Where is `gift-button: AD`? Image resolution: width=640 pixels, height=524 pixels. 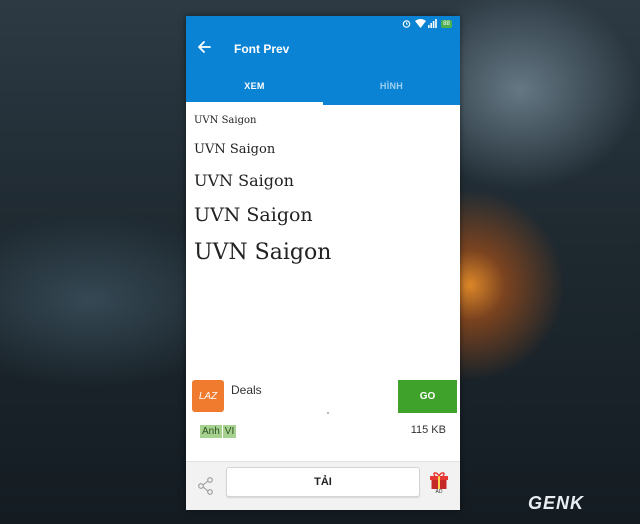 gift-button: AD is located at coordinates (439, 483).